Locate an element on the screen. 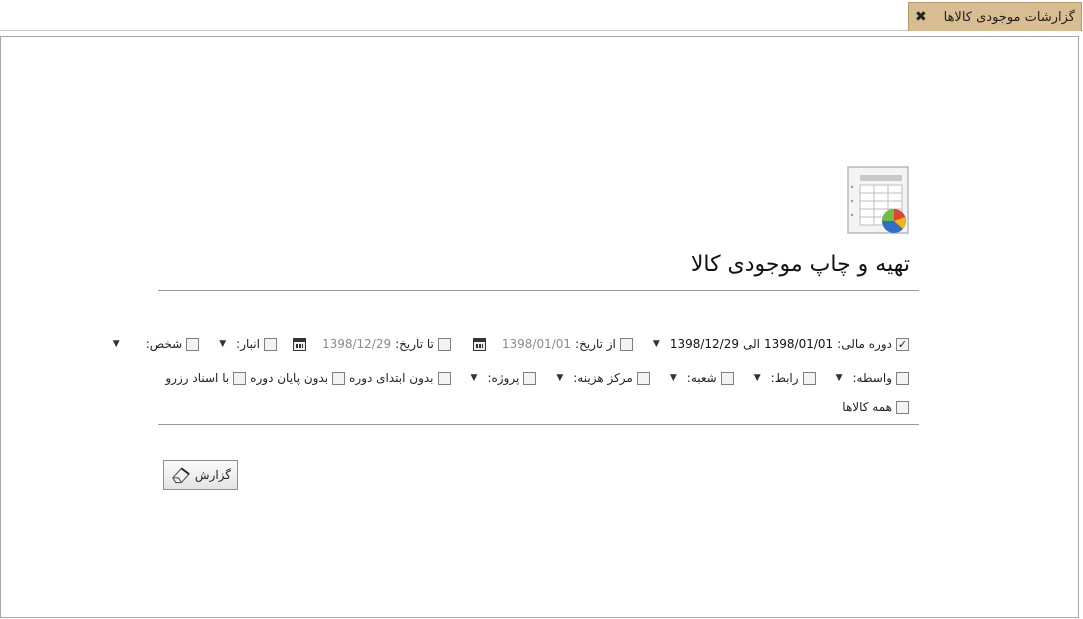 Image resolution: width=1083 pixels, height=619 pixels. to-date-checkbox is located at coordinates (444, 344).